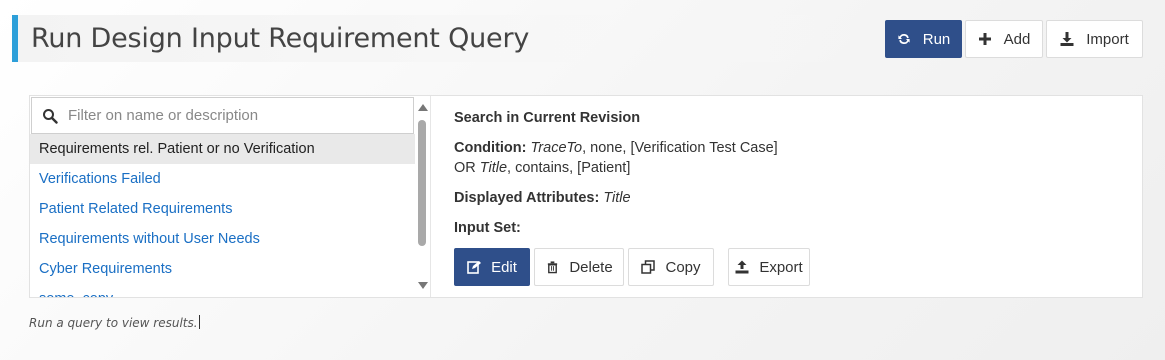 The image size is (1165, 360). I want to click on list-scrollbar, so click(422, 196).